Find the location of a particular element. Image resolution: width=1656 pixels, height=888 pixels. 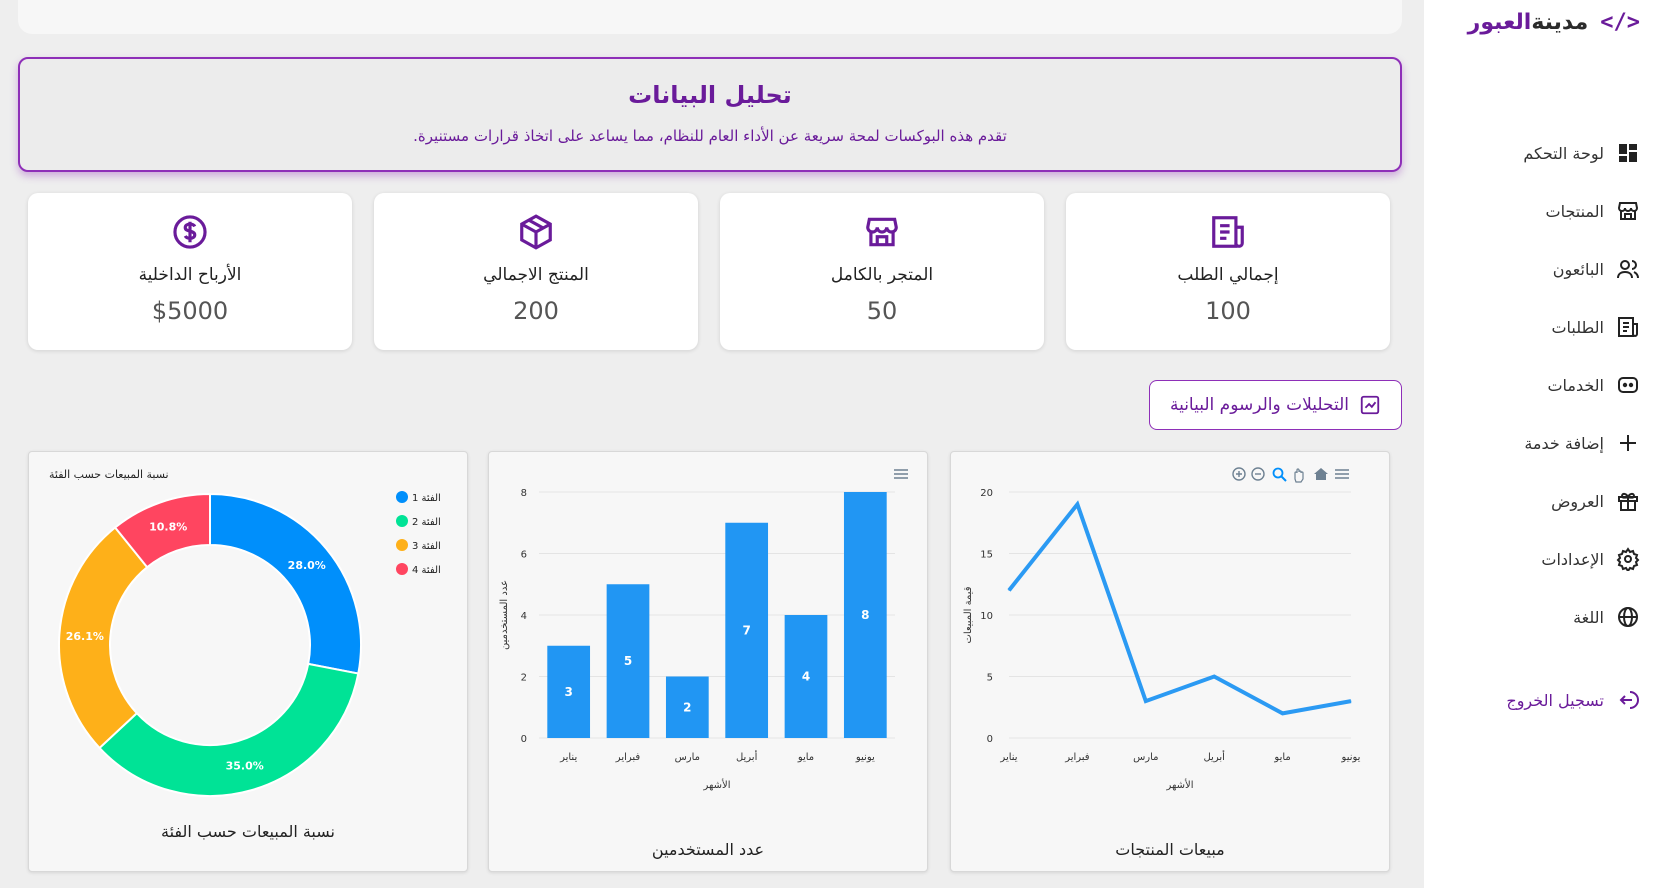

slice-label: 28.0% is located at coordinates (307, 565).